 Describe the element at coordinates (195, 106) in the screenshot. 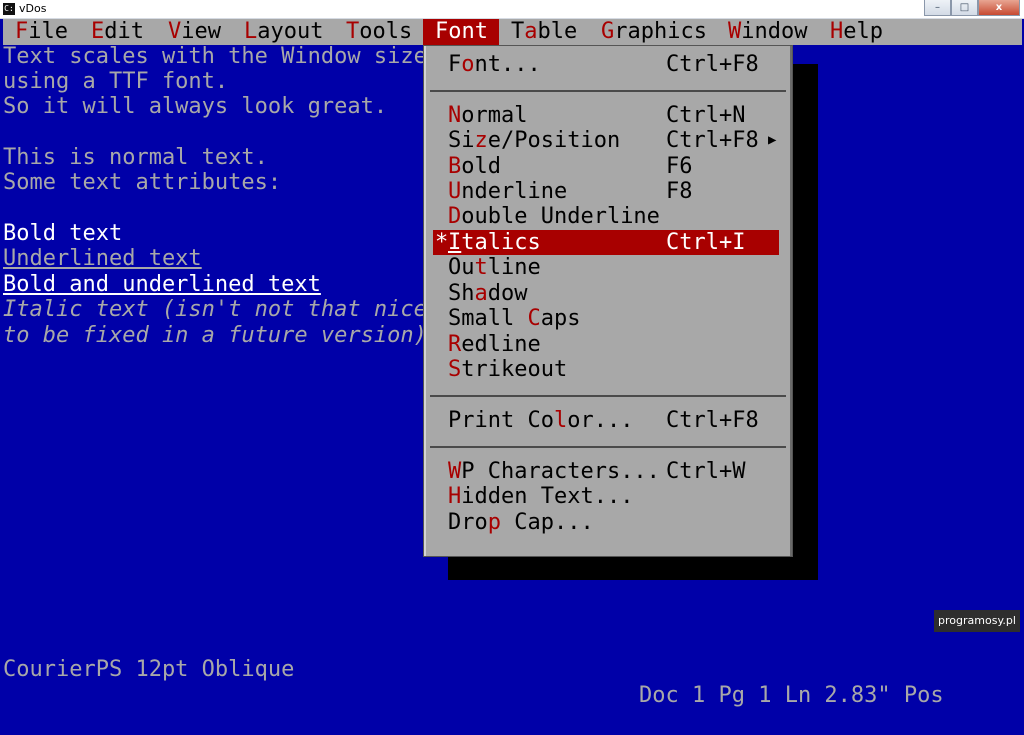

I see `doc-line: So it will always look great.` at that location.